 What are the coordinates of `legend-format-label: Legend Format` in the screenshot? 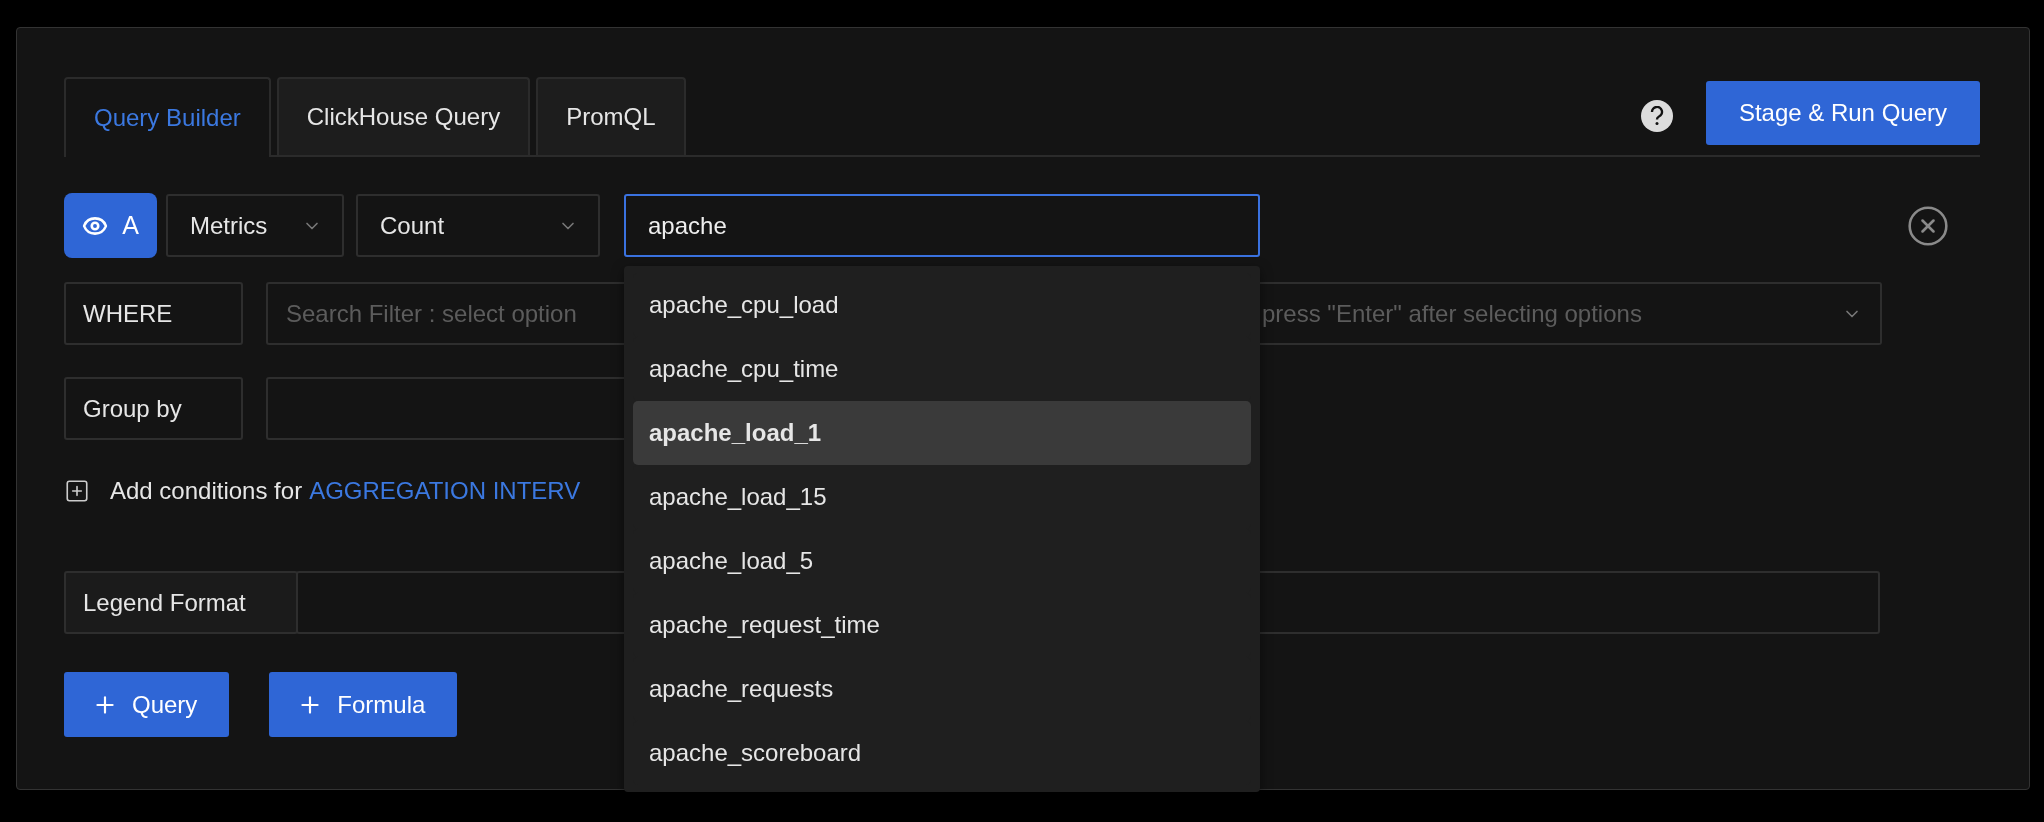 It's located at (181, 602).